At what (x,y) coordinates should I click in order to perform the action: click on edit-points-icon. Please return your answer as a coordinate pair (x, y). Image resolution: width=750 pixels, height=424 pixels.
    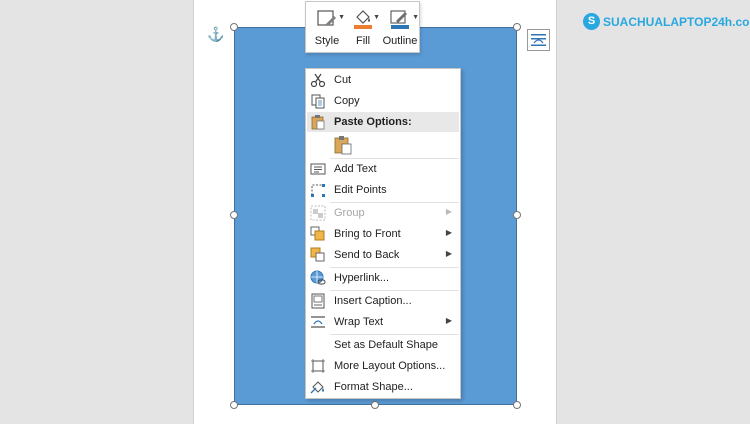
    Looking at the image, I should click on (318, 190).